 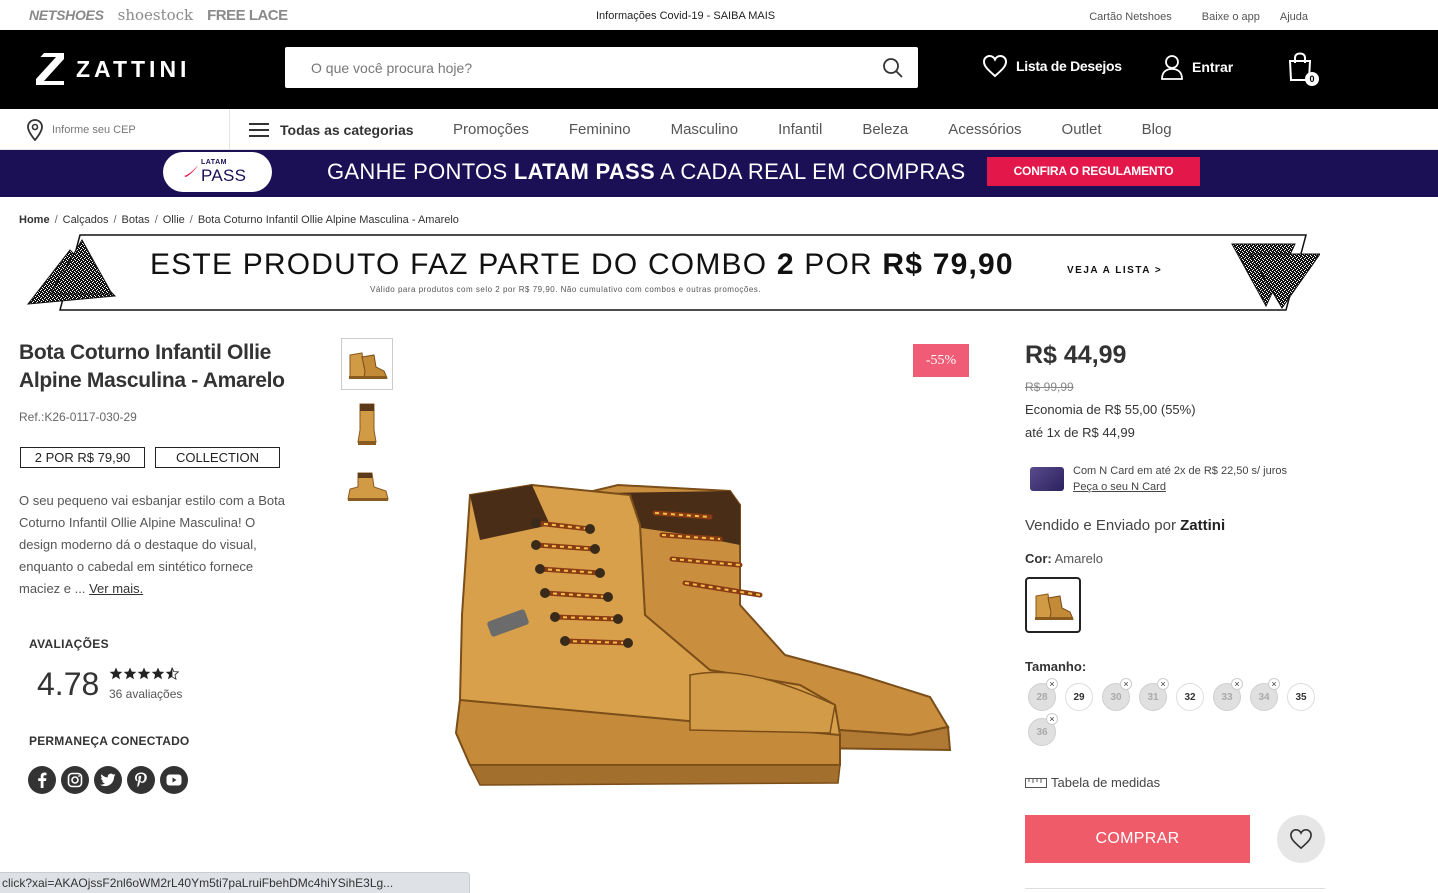 What do you see at coordinates (66, 15) in the screenshot?
I see `netshoes-link: NETSHOES` at bounding box center [66, 15].